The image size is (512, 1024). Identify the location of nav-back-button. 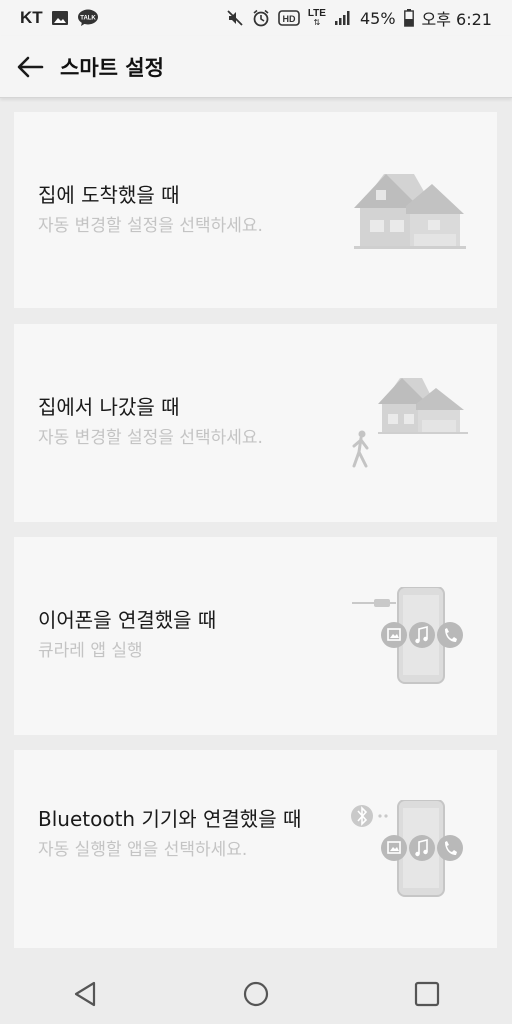
(85, 994).